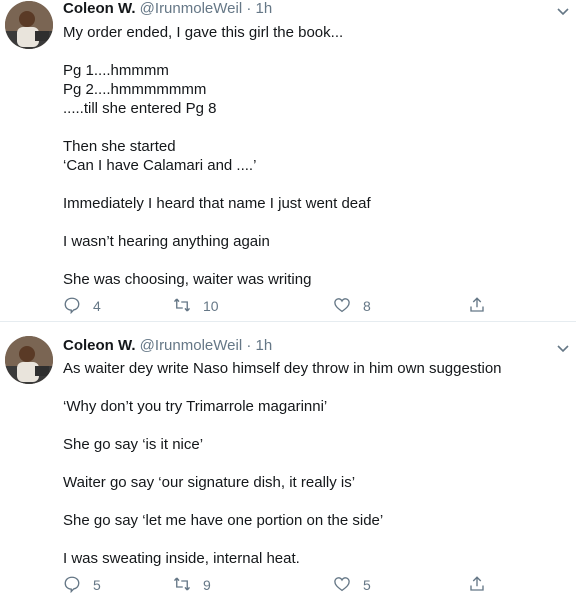 This screenshot has height=602, width=576. What do you see at coordinates (187, 279) in the screenshot?
I see `tweet-line: She was choosing, waiter was writing` at bounding box center [187, 279].